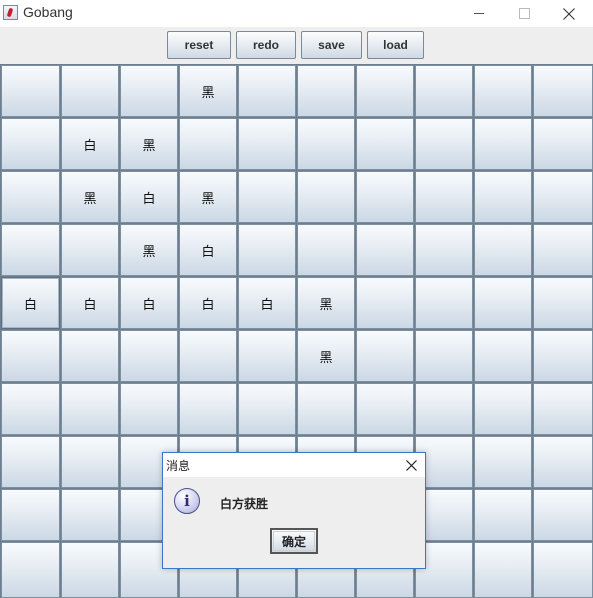  I want to click on maximize-button, so click(524, 13).